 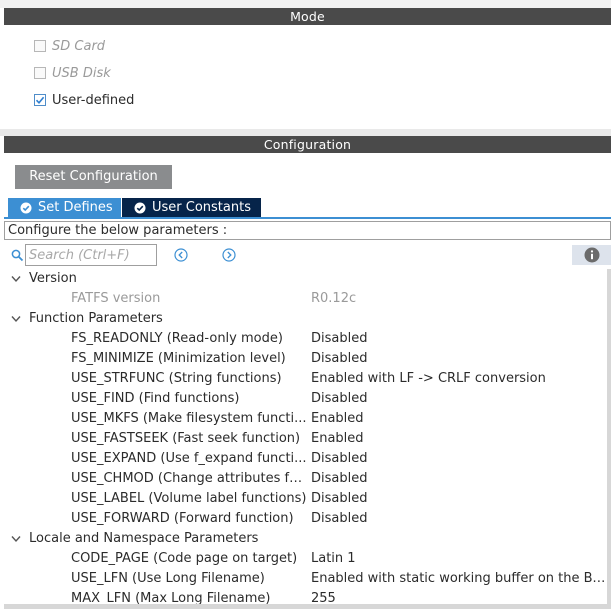 I want to click on param-name: MAX_LFN (Max Long Filename), so click(x=171, y=597).